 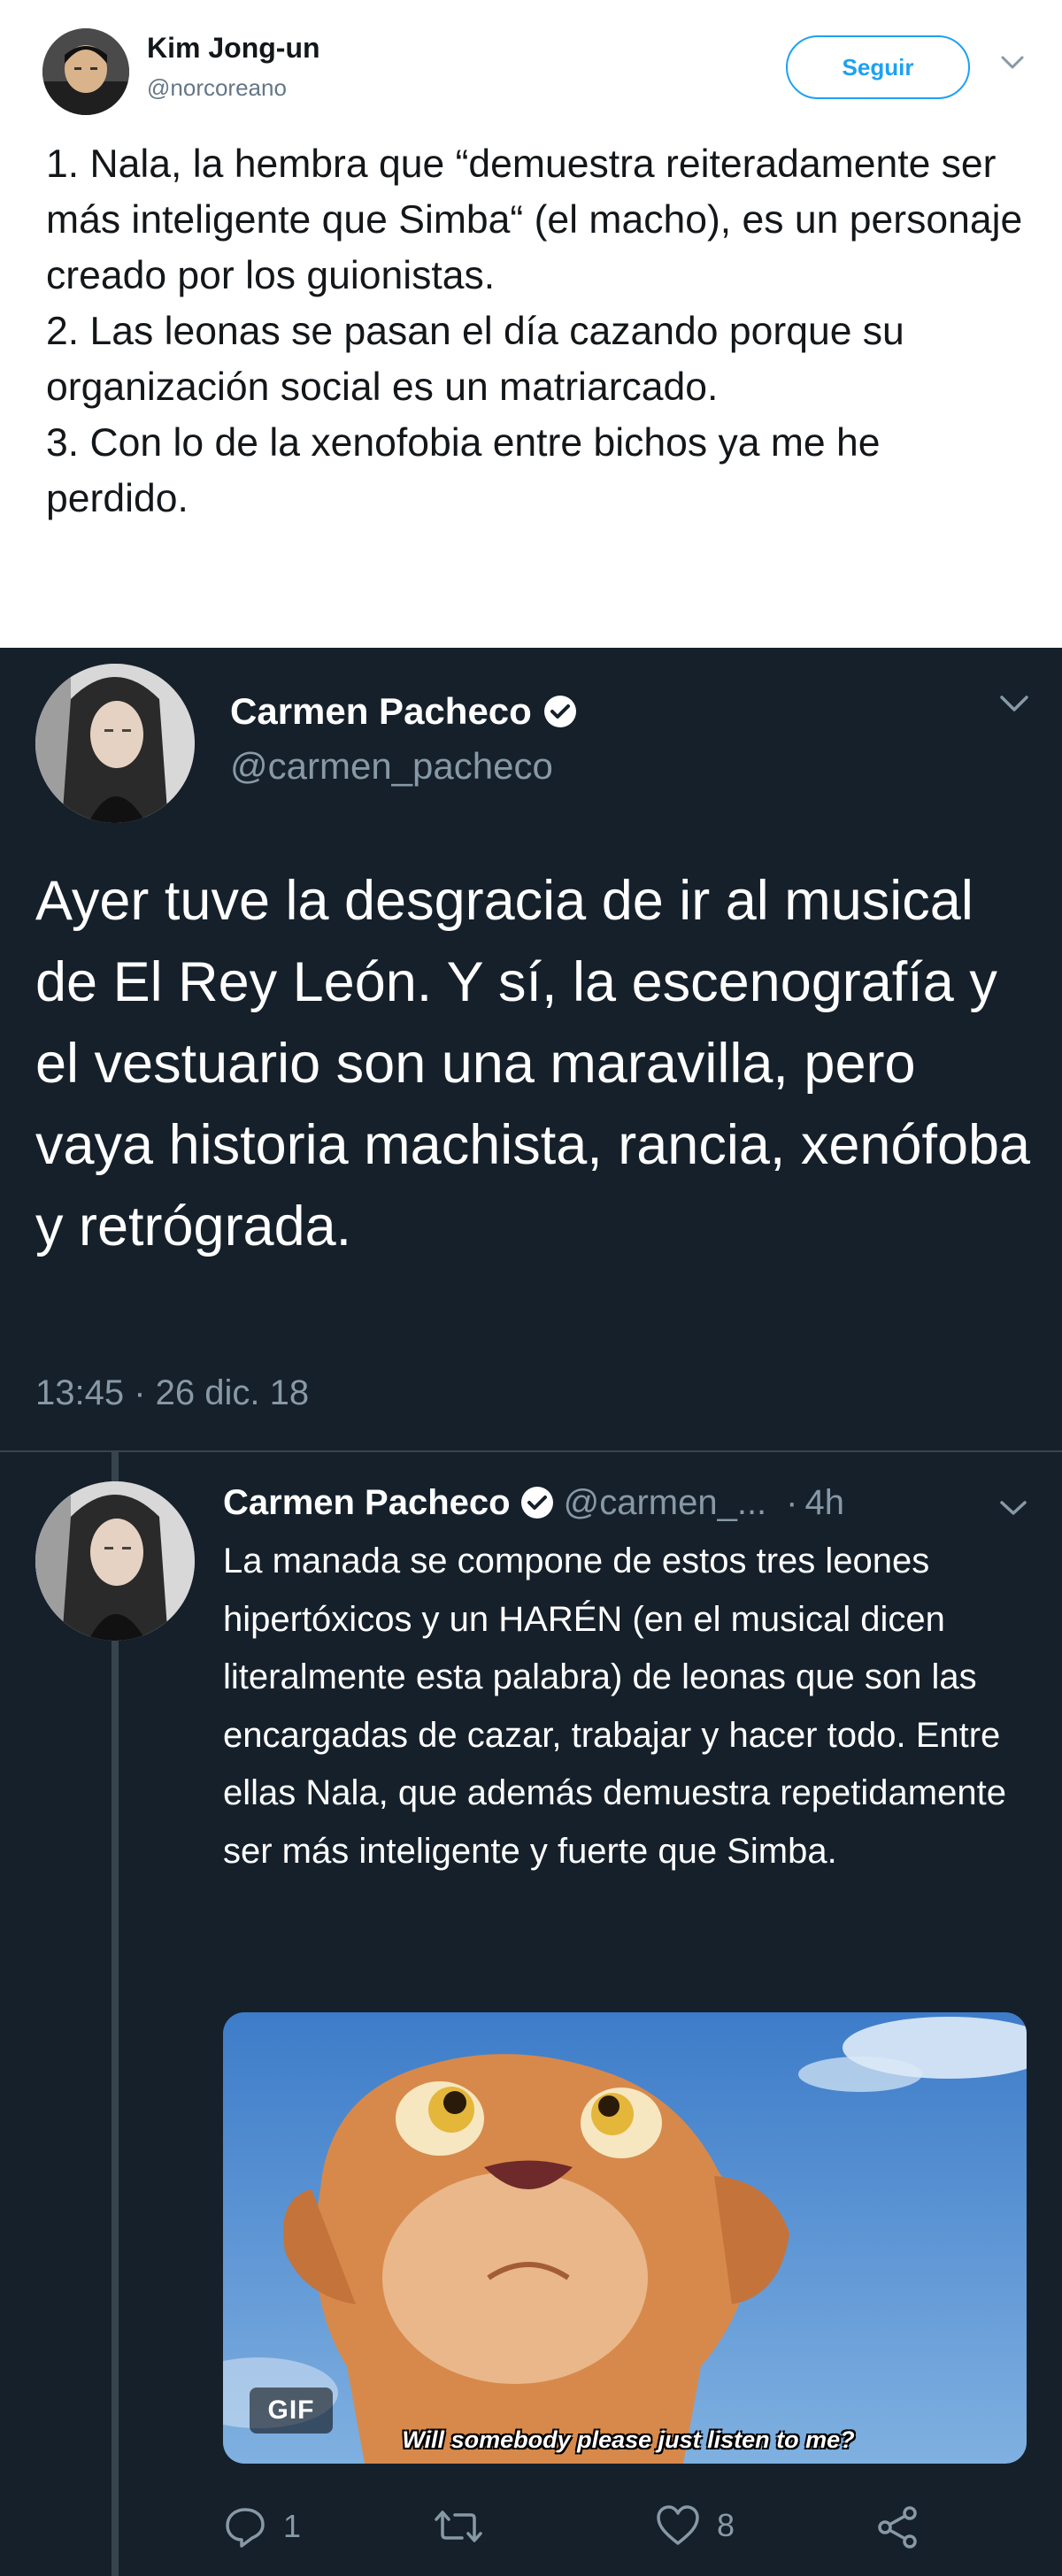 I want to click on author-name-row: Carmen Pacheco, so click(x=404, y=711).